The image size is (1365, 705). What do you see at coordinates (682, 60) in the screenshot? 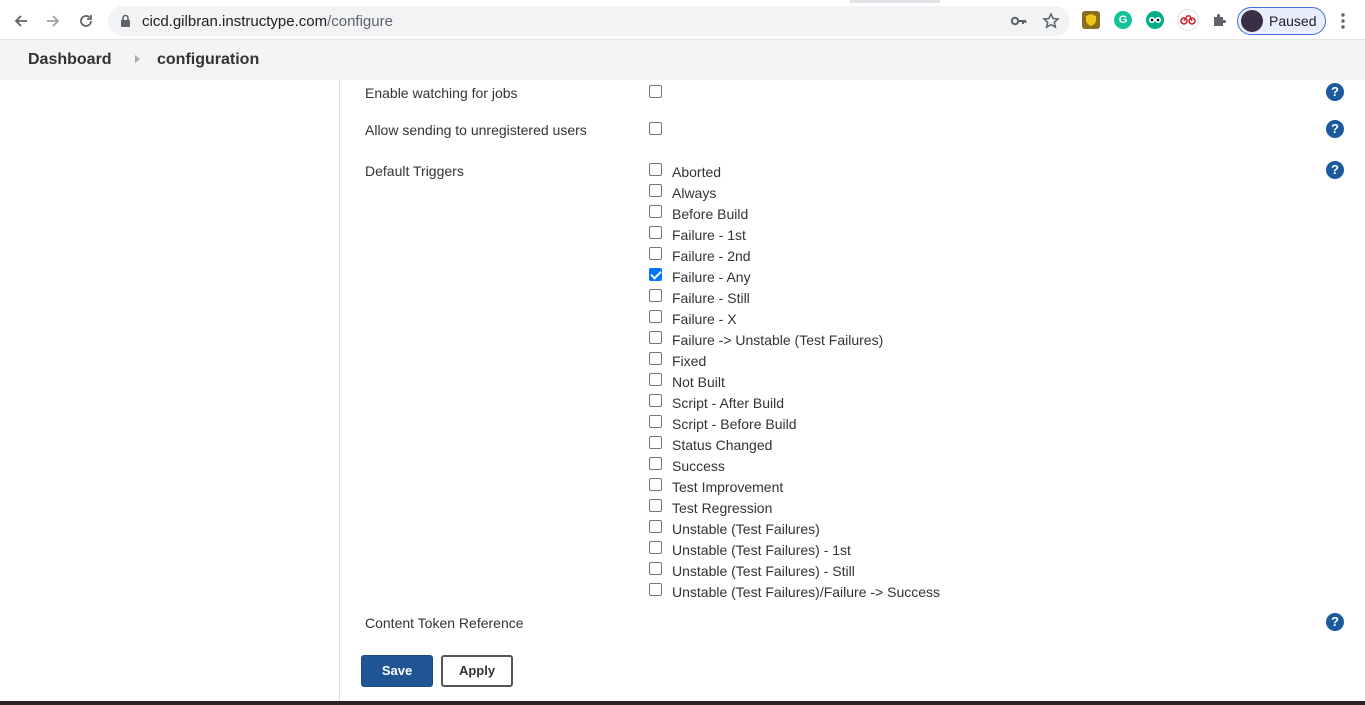
I see `breadcrumb: Dashboard configuration` at bounding box center [682, 60].